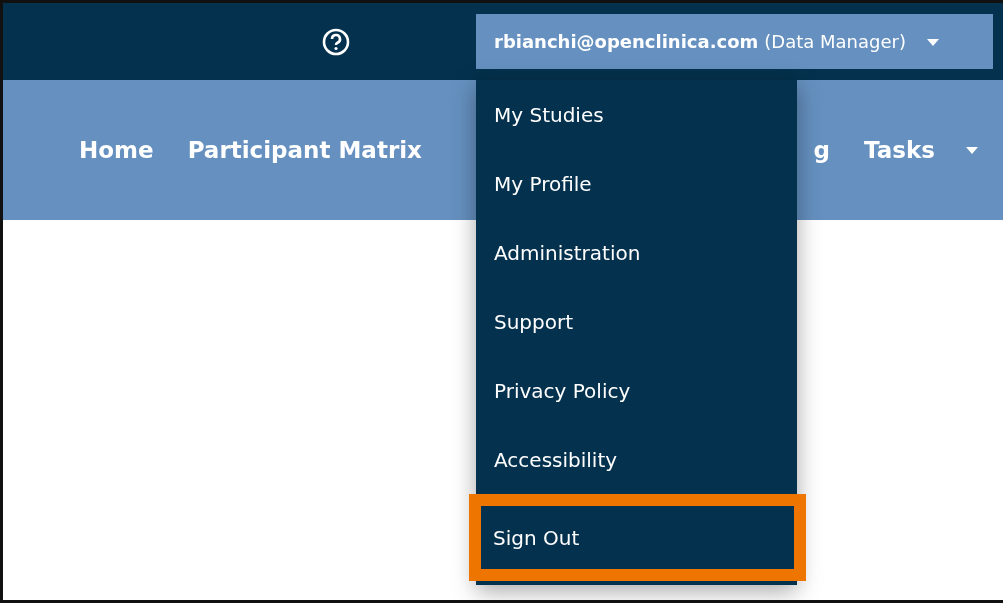 This screenshot has width=1003, height=603. Describe the element at coordinates (636, 390) in the screenshot. I see `menu-item: Privacy Policy` at that location.